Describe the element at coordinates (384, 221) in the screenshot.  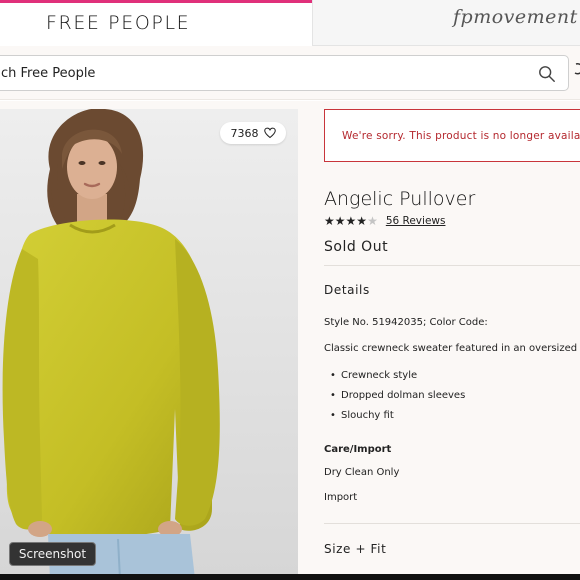
I see `product-rating: ★★★★★ 56 Reviews` at that location.